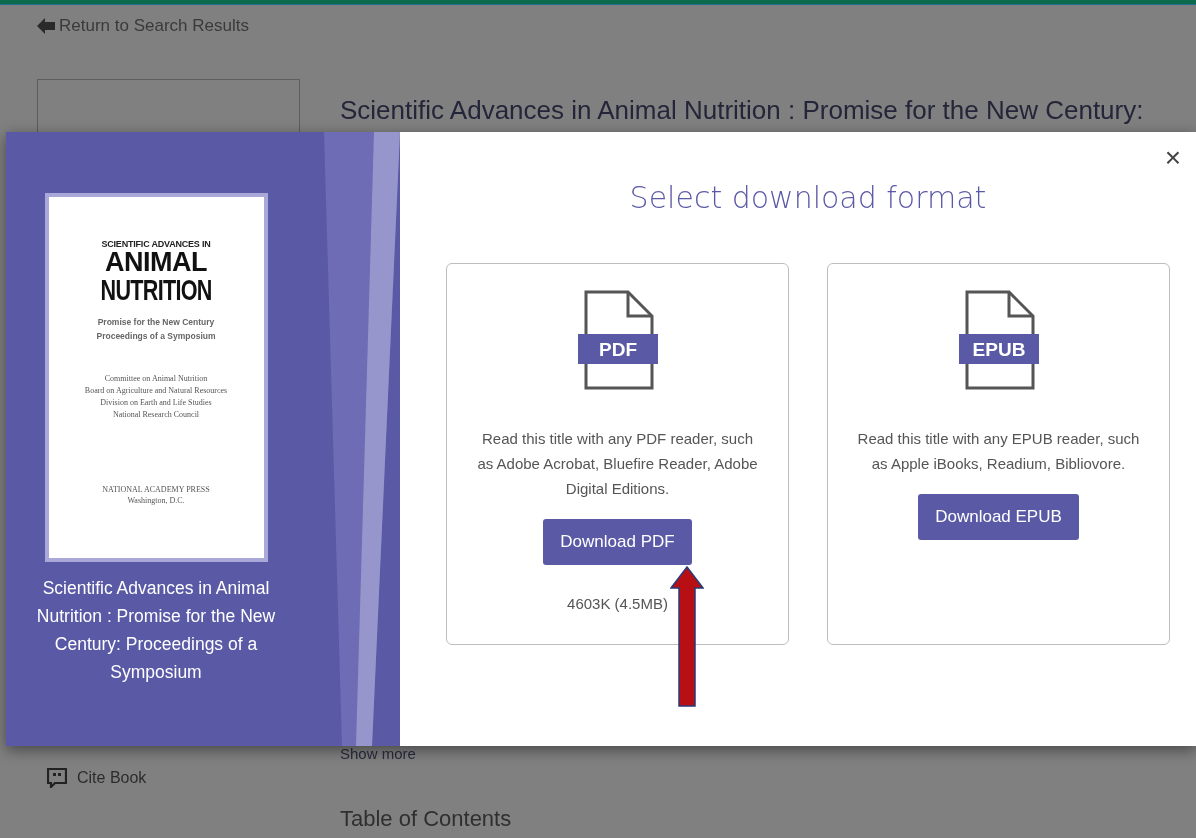 Image resolution: width=1196 pixels, height=838 pixels. What do you see at coordinates (378, 753) in the screenshot?
I see `show-more-link: Show more` at bounding box center [378, 753].